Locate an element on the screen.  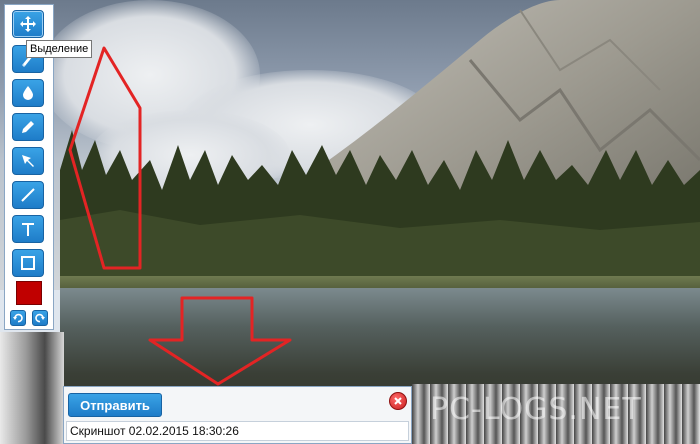
line-icon is located at coordinates (28, 195).